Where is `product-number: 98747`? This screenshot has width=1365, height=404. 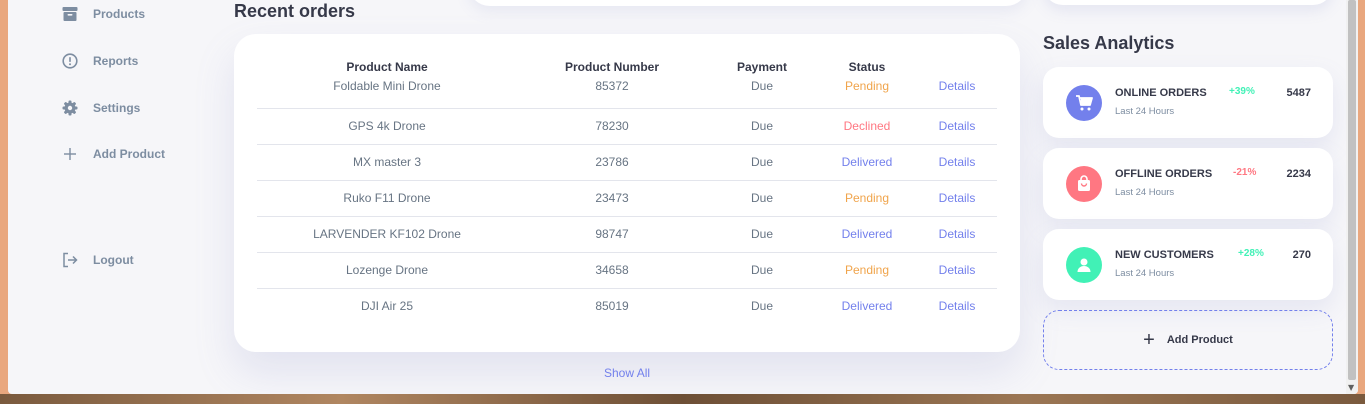
product-number: 98747 is located at coordinates (612, 234).